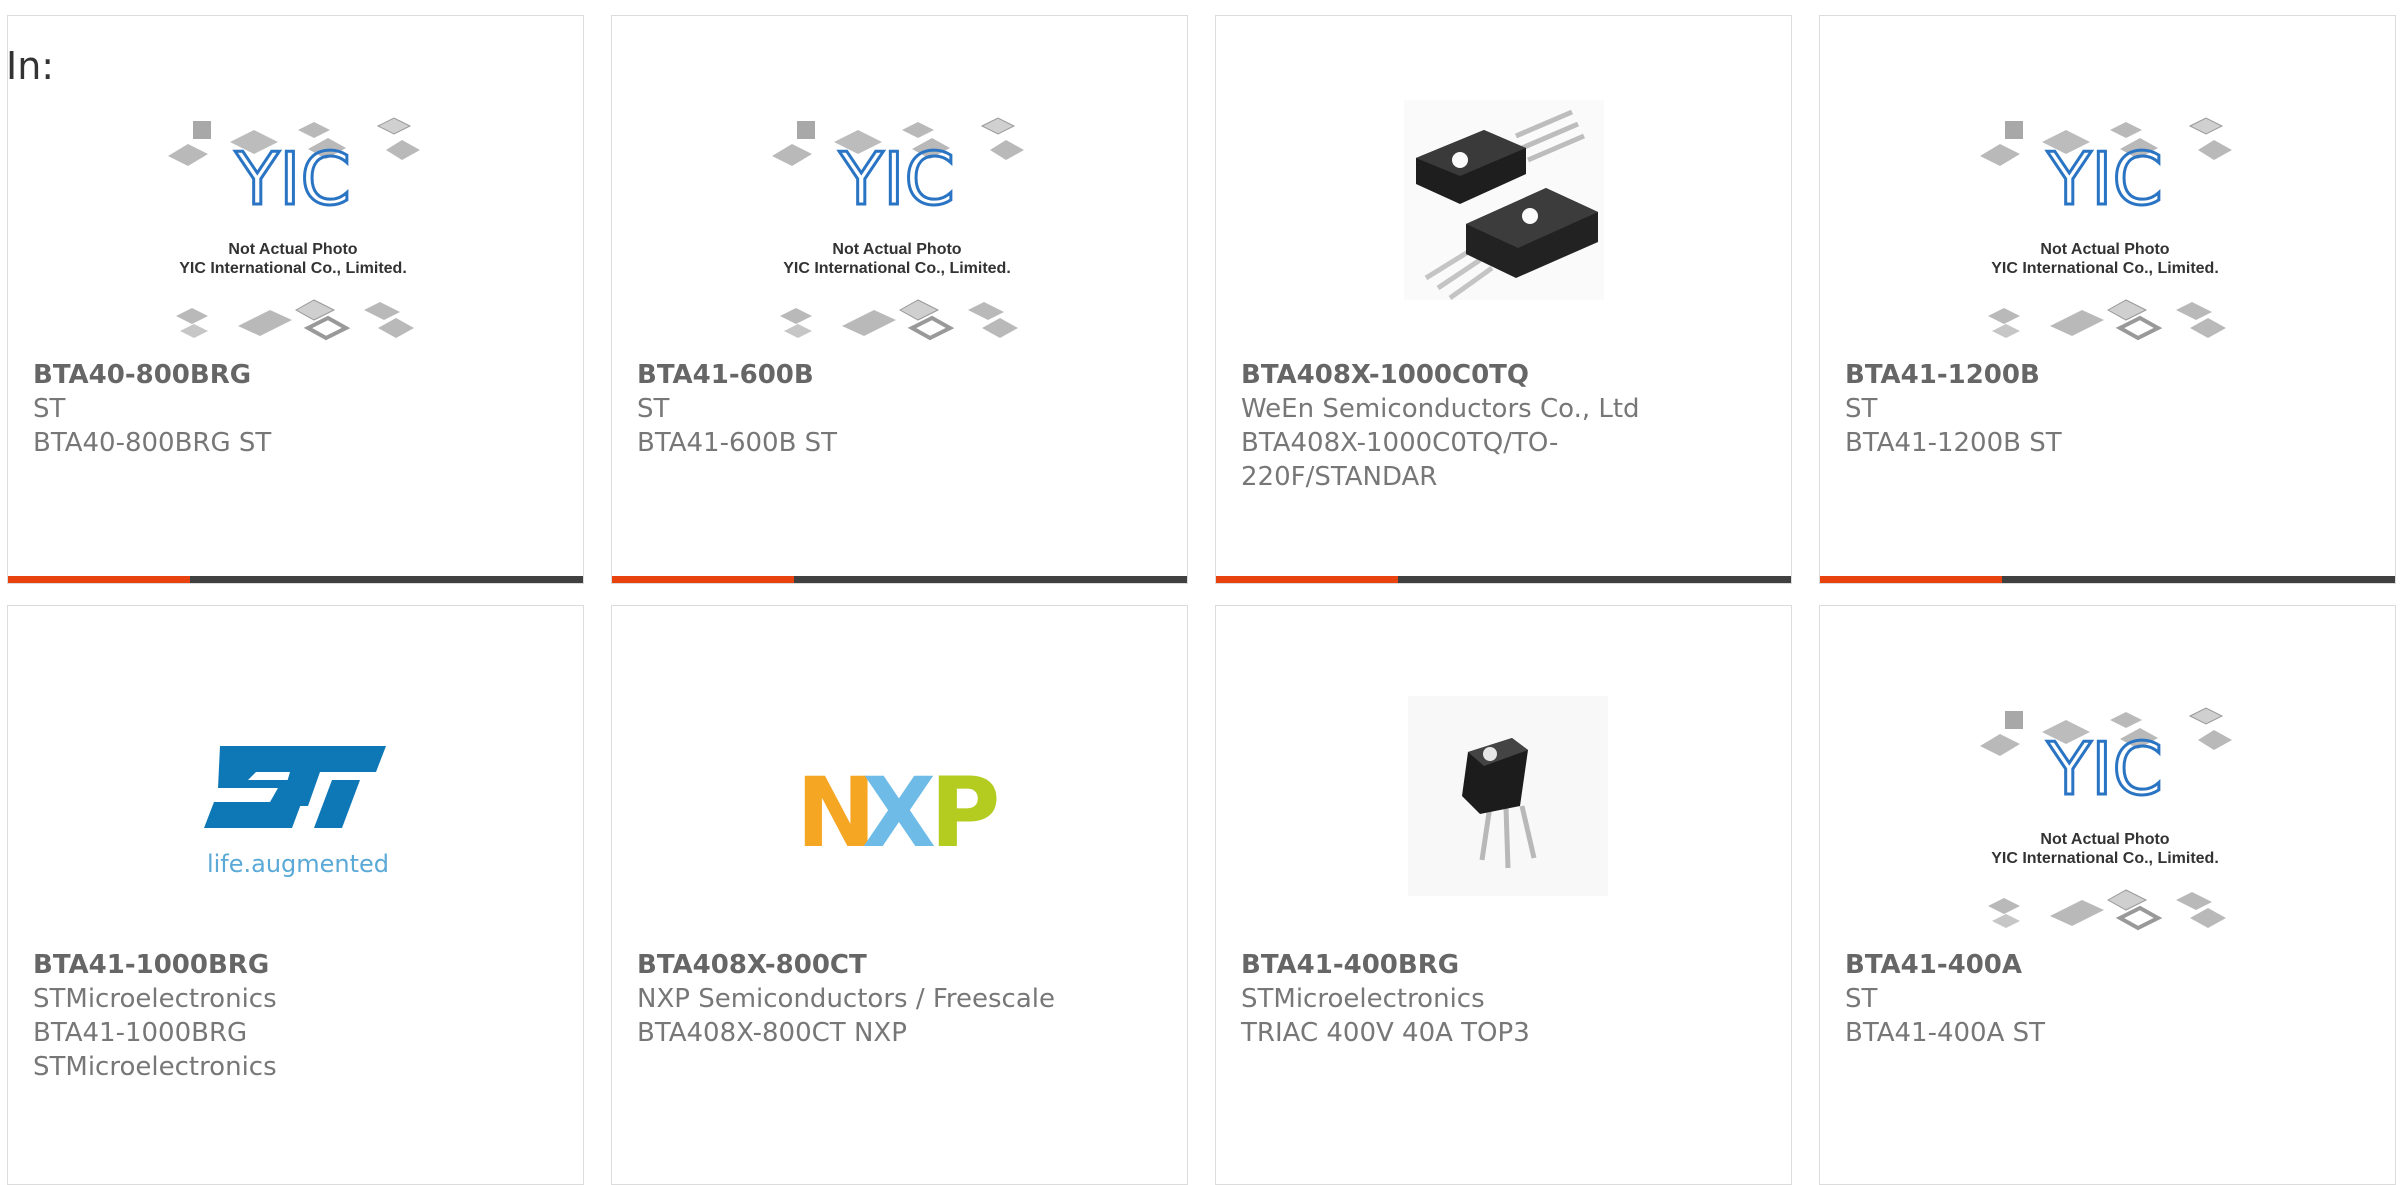 The height and width of the screenshot is (1185, 2400). I want to click on in-label: In:, so click(30, 66).